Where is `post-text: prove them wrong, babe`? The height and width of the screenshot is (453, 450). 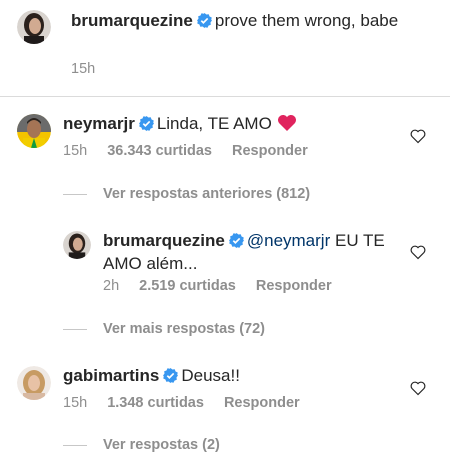
post-text: prove them wrong, babe is located at coordinates (306, 20).